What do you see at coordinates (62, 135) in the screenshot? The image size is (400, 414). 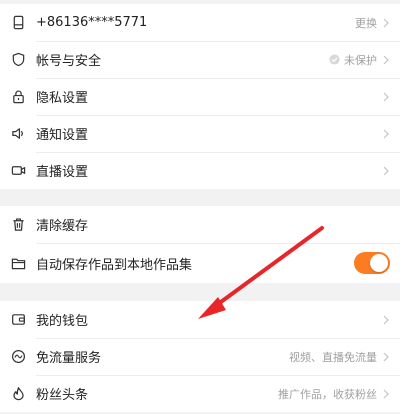 I see `notification-settings-label: 通知设置` at bounding box center [62, 135].